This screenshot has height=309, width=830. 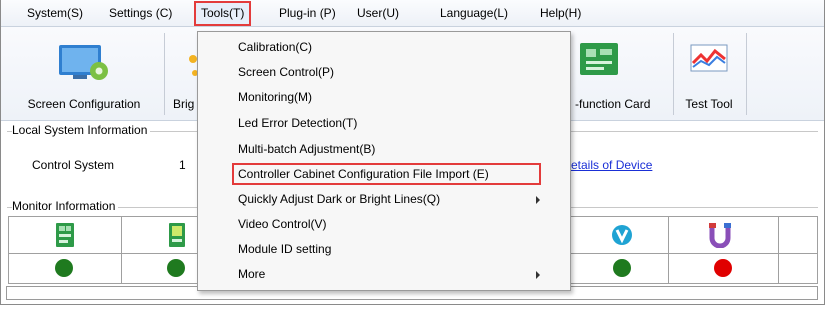 I want to click on highlight-box, so click(x=386, y=174).